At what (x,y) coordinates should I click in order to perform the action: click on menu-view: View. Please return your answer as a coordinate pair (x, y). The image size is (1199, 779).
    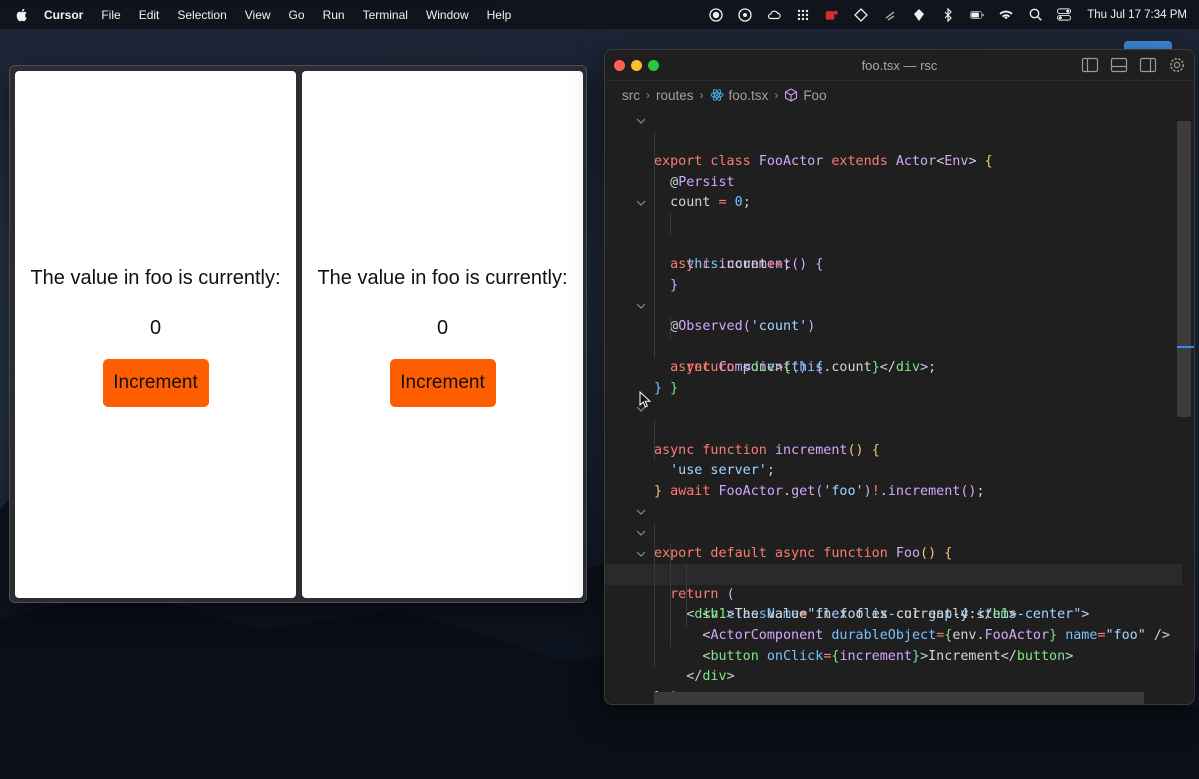
    Looking at the image, I should click on (258, 15).